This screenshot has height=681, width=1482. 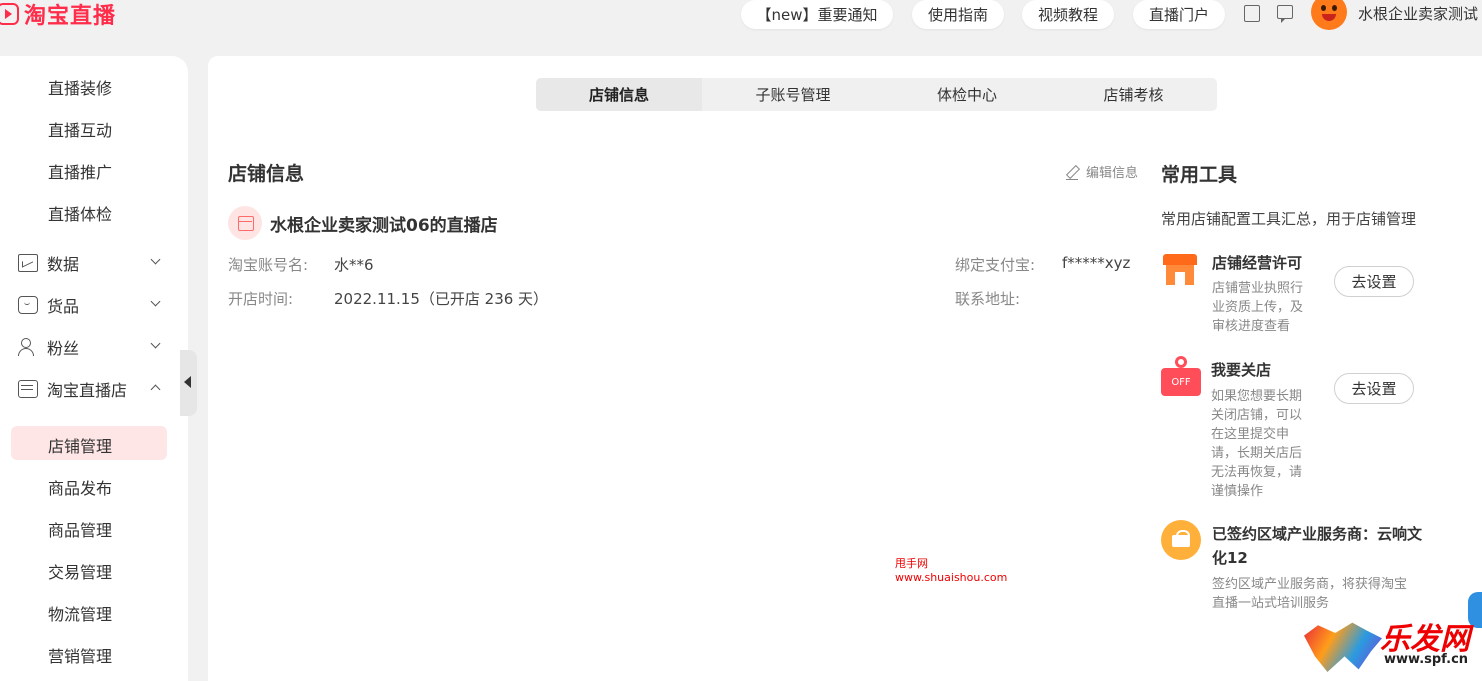 What do you see at coordinates (354, 265) in the screenshot?
I see `account-value: 水**6` at bounding box center [354, 265].